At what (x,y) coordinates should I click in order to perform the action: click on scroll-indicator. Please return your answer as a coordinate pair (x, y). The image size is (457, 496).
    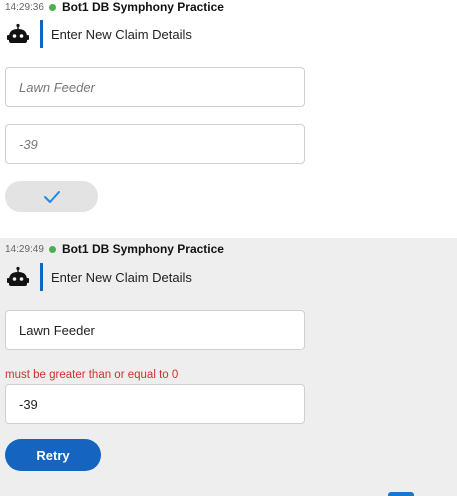
    Looking at the image, I should click on (401, 494).